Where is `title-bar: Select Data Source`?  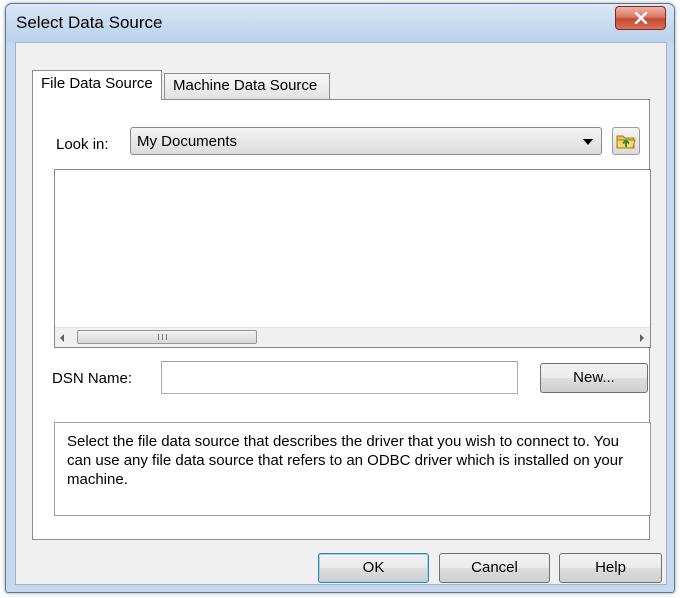 title-bar: Select Data Source is located at coordinates (340, 23).